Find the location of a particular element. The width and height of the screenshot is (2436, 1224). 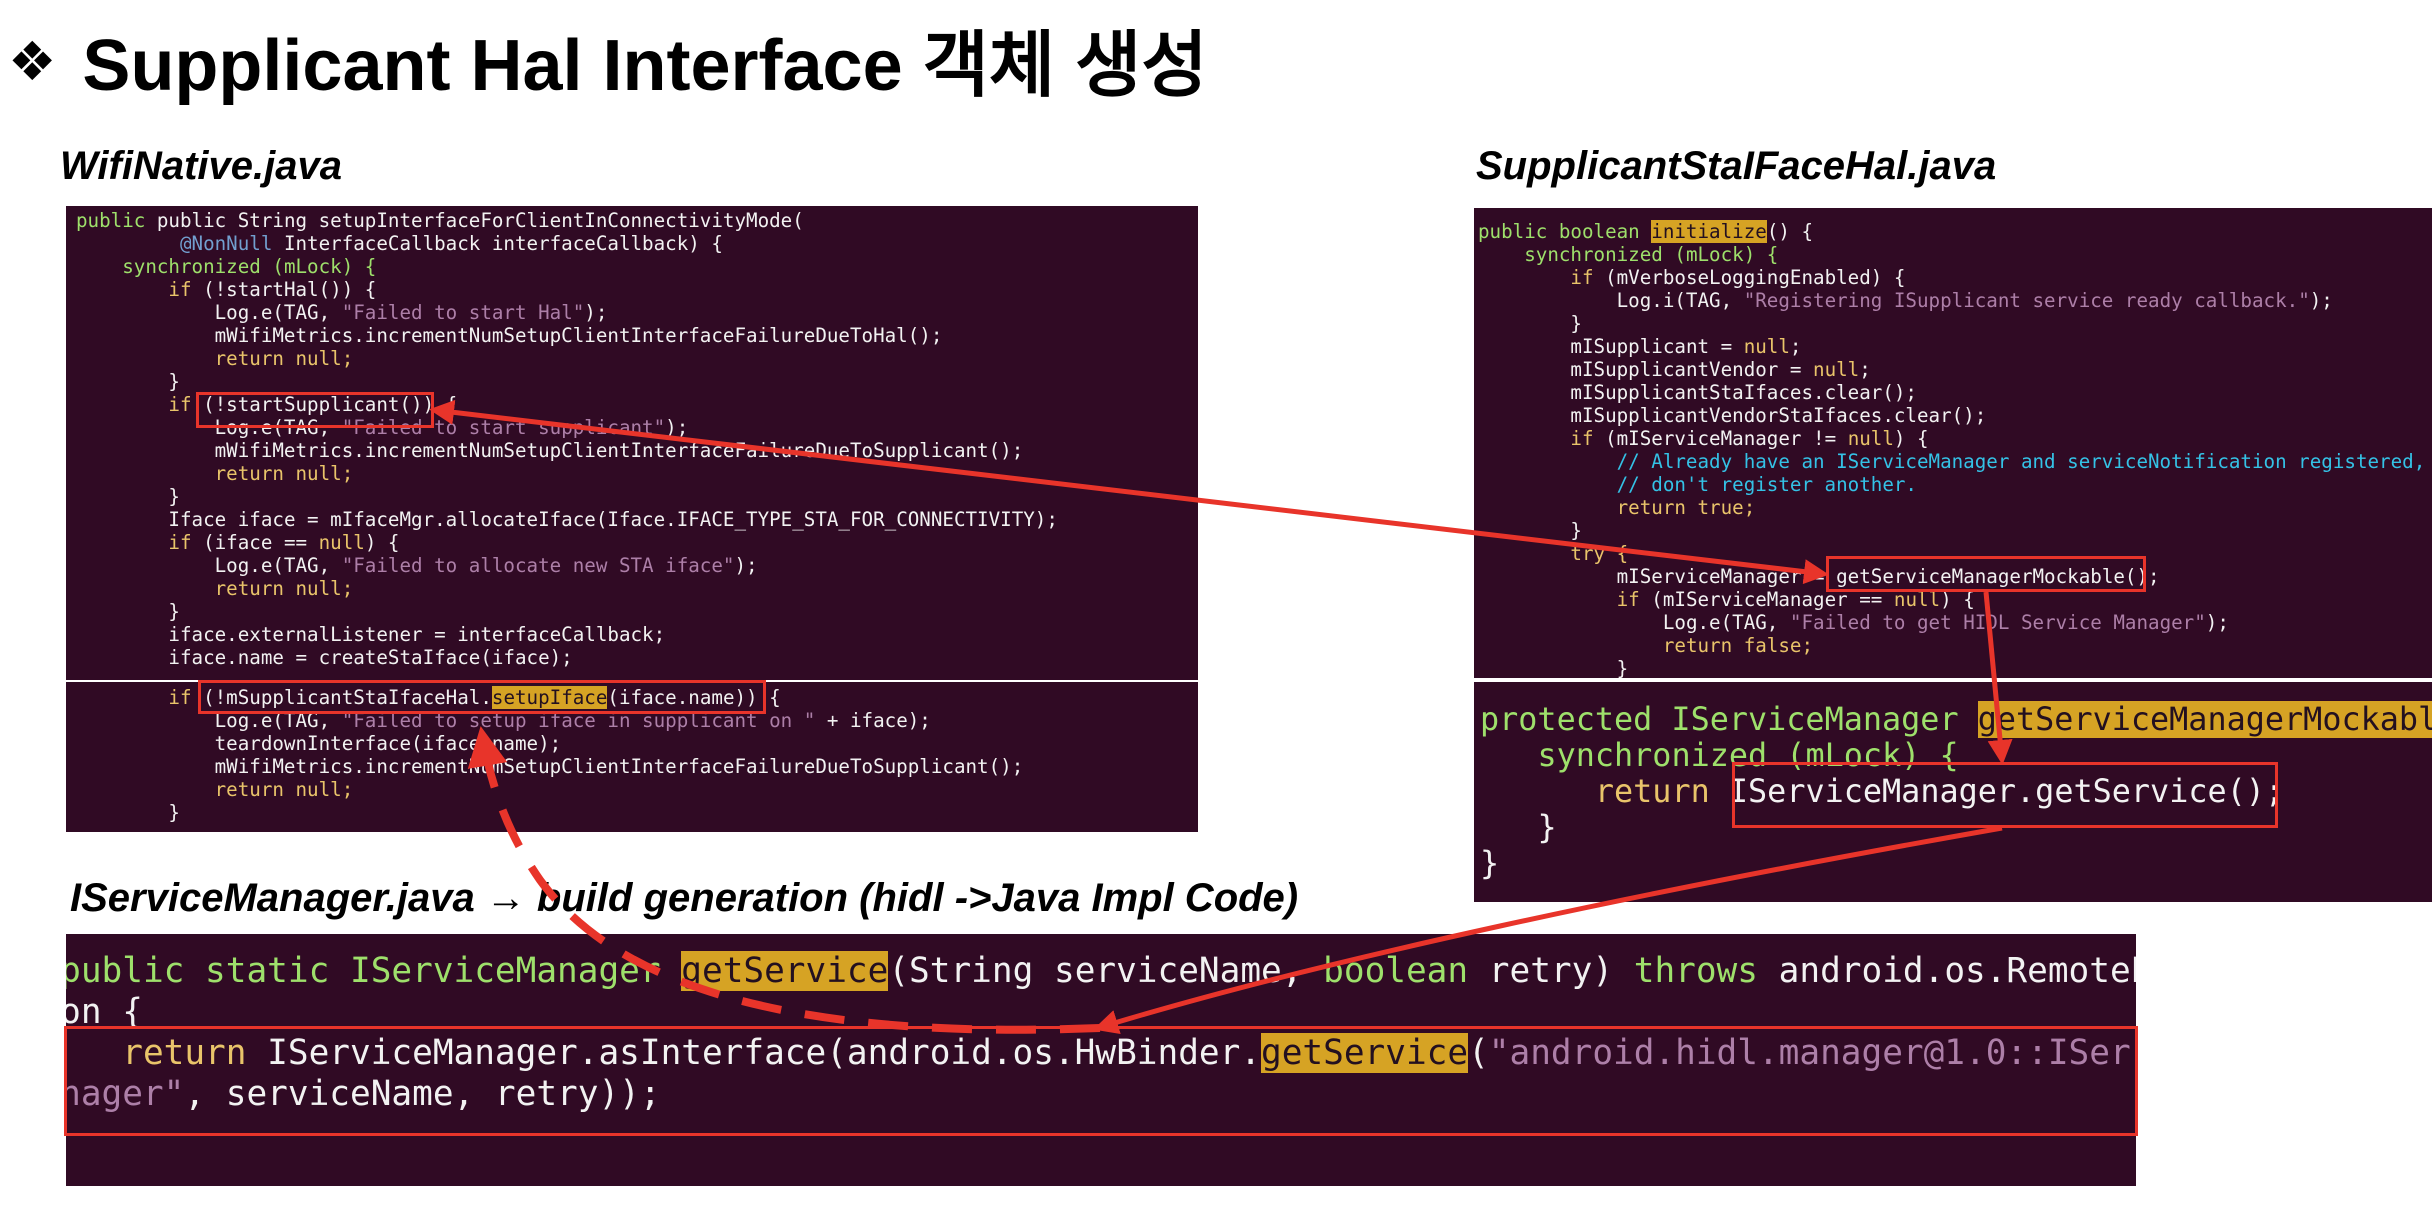

arrow-mockable-to-getservice is located at coordinates (1998, 678).